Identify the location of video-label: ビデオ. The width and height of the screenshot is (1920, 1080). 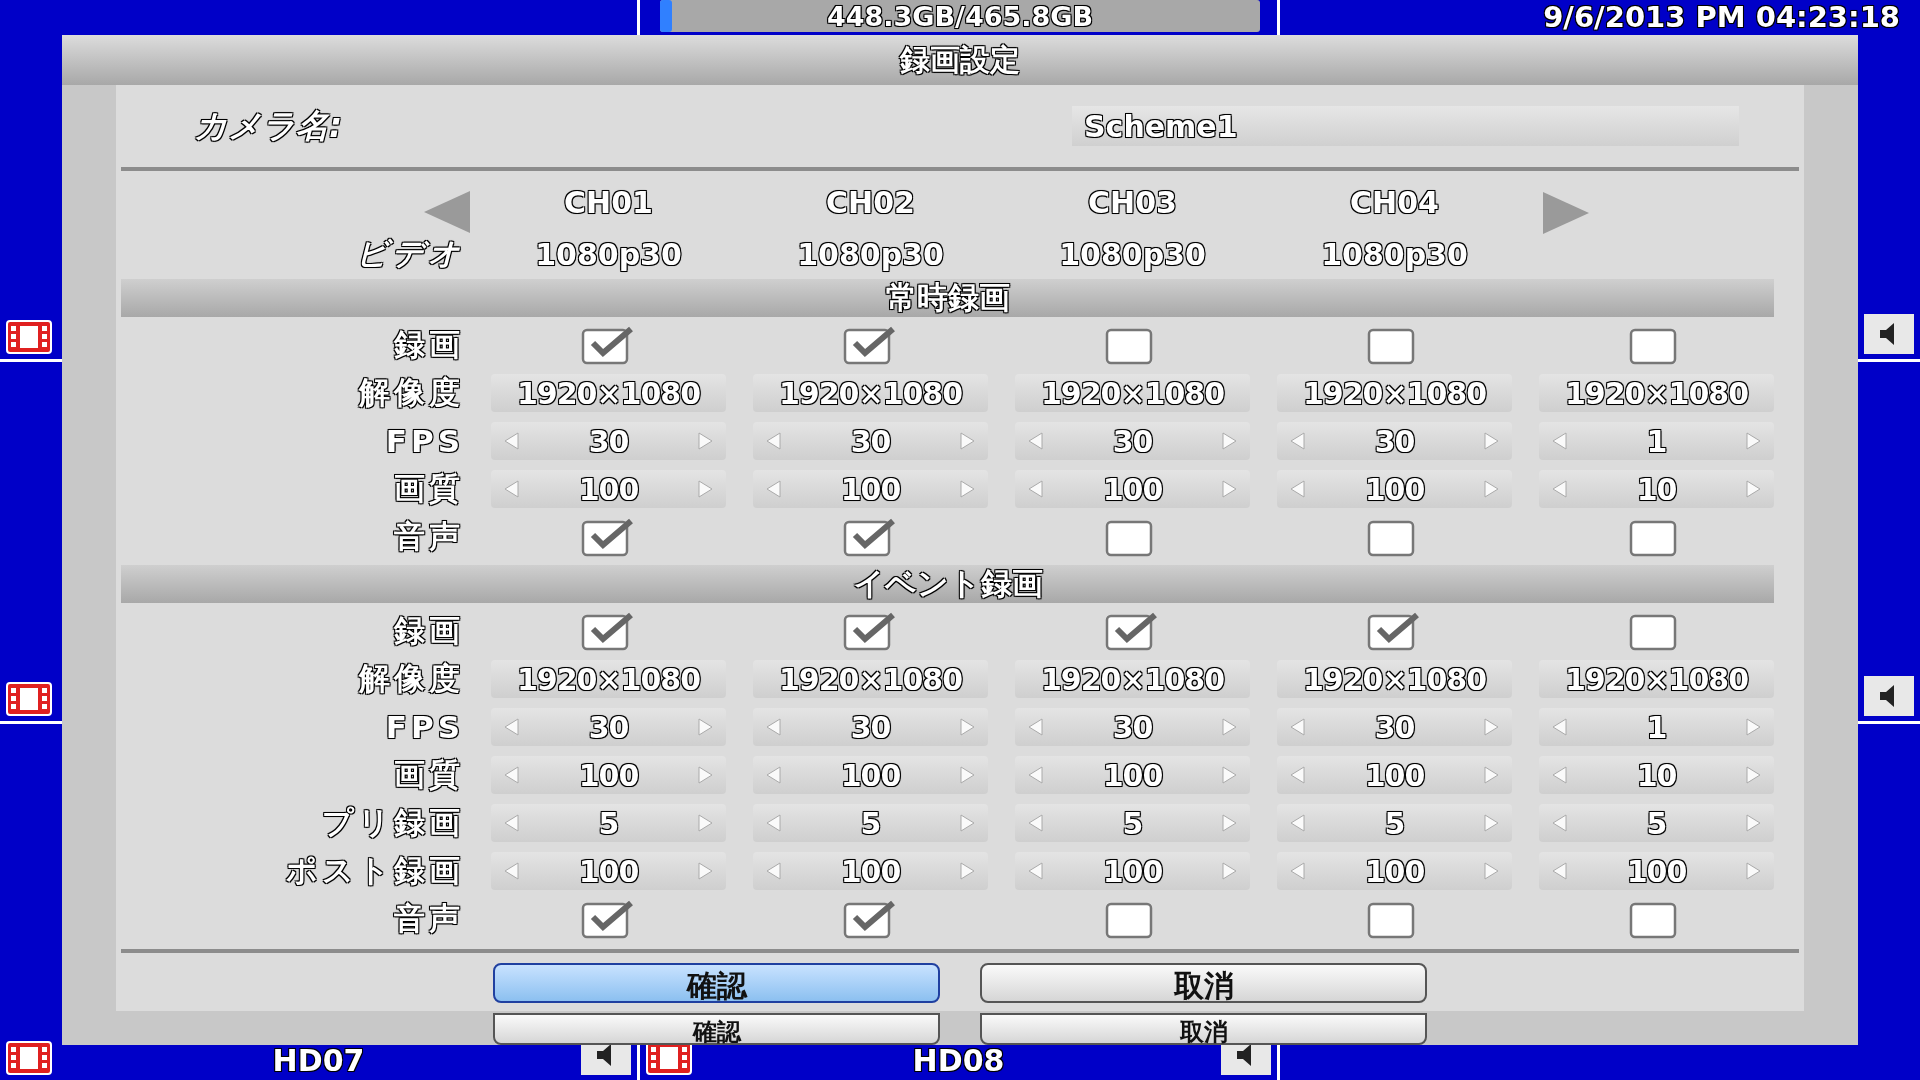
(410, 253).